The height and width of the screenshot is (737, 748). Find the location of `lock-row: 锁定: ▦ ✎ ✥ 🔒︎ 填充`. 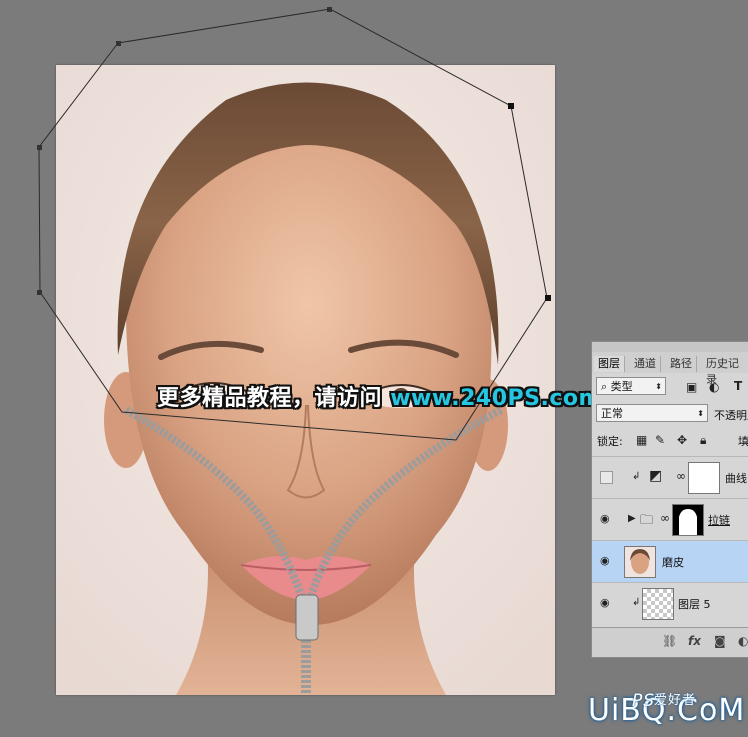

lock-row: 锁定: ▦ ✎ ✥ 🔒︎ 填充 is located at coordinates (670, 440).